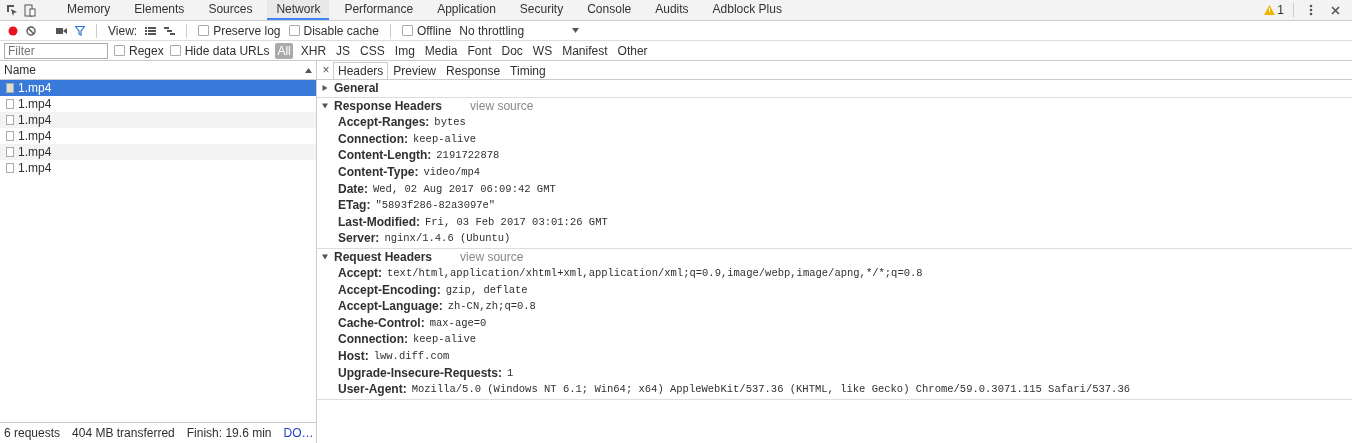  I want to click on header-name: Last-Modified:, so click(379, 221).